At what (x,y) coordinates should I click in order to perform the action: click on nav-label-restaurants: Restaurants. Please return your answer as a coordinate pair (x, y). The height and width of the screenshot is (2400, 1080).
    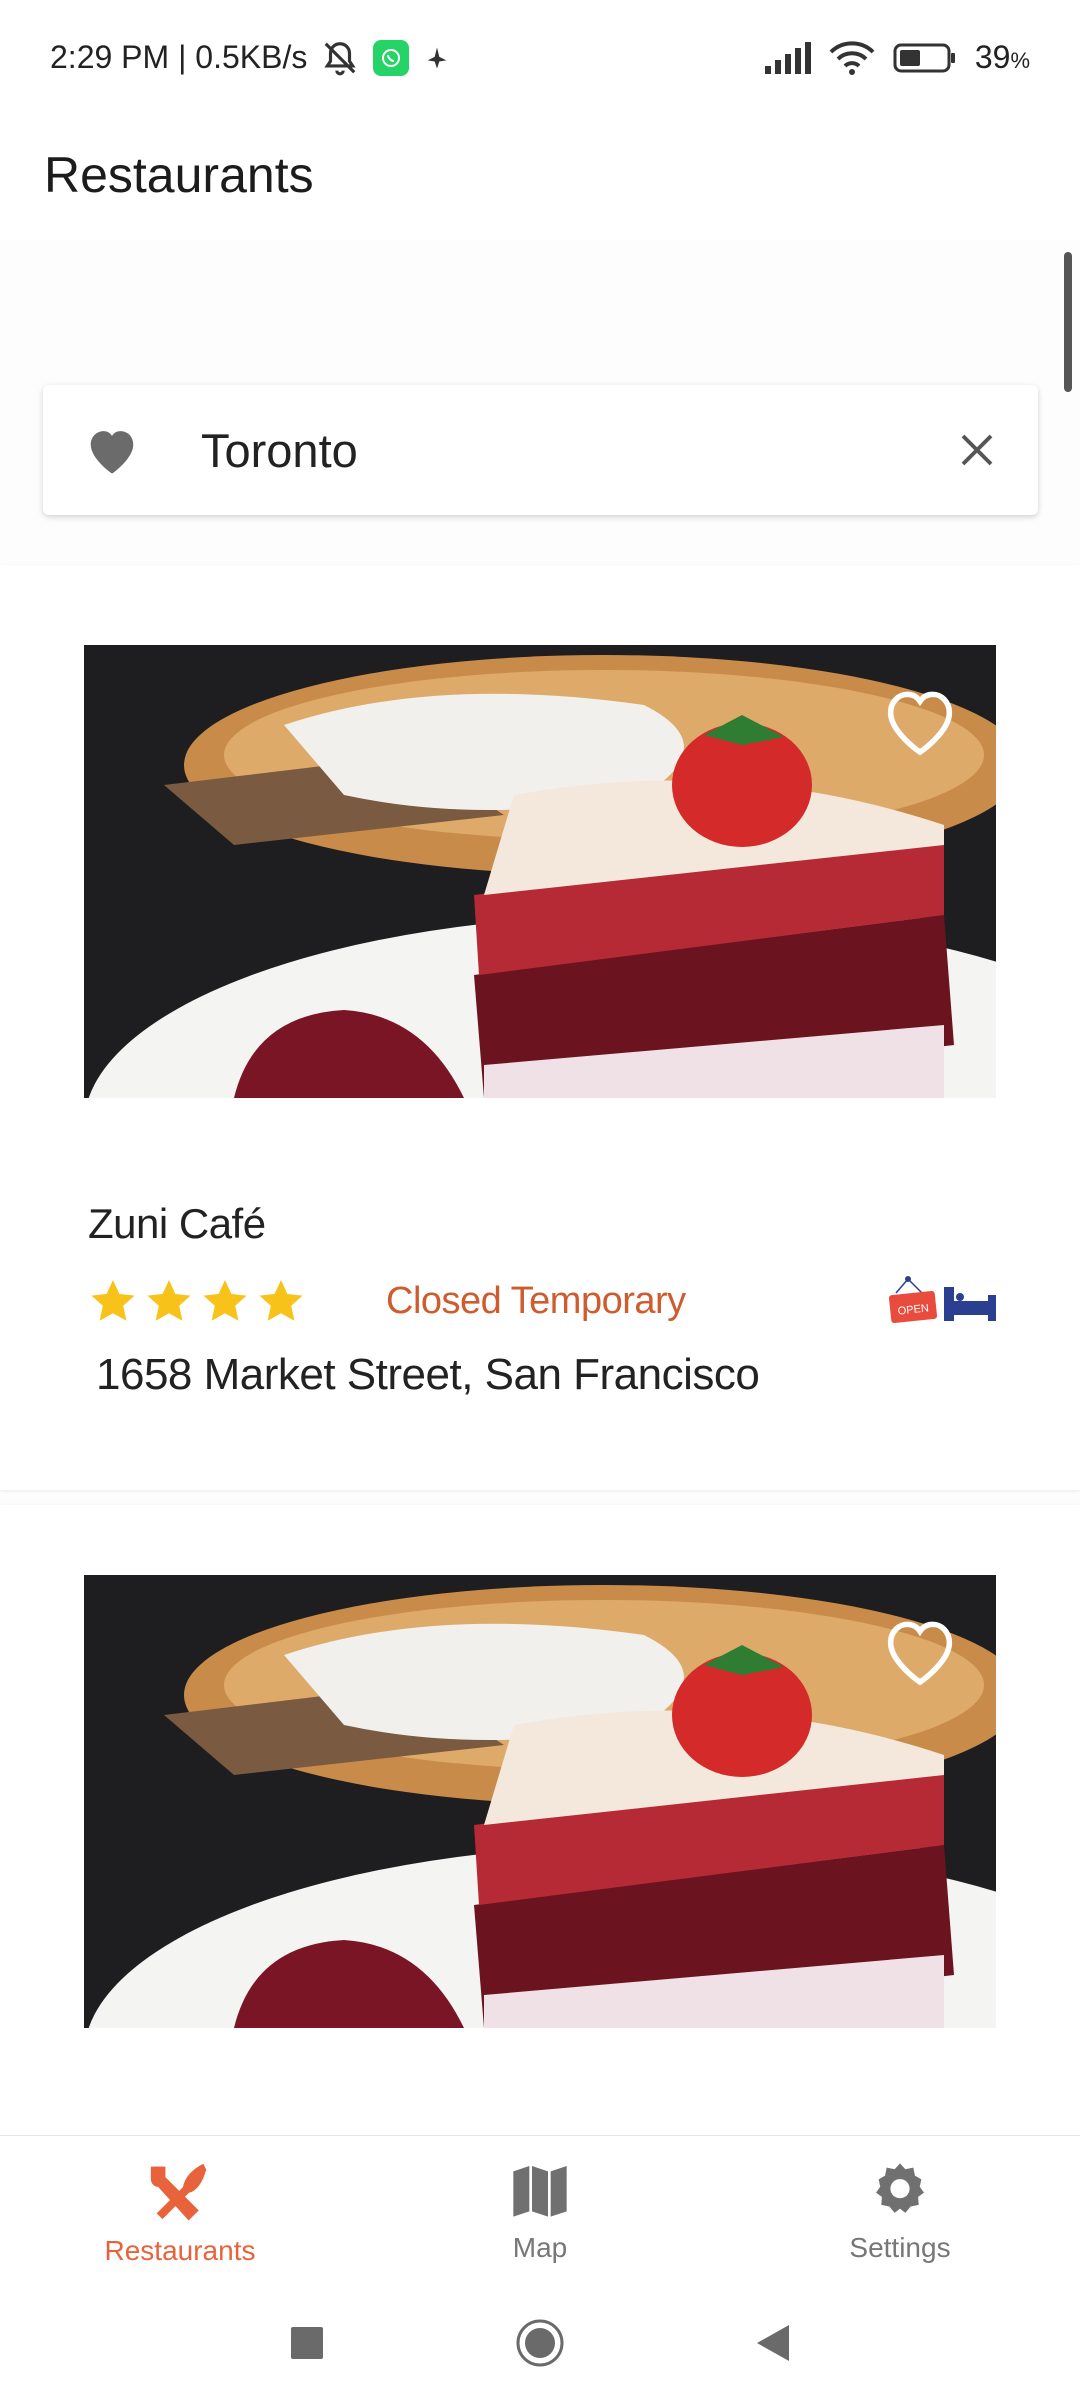
    Looking at the image, I should click on (180, 2250).